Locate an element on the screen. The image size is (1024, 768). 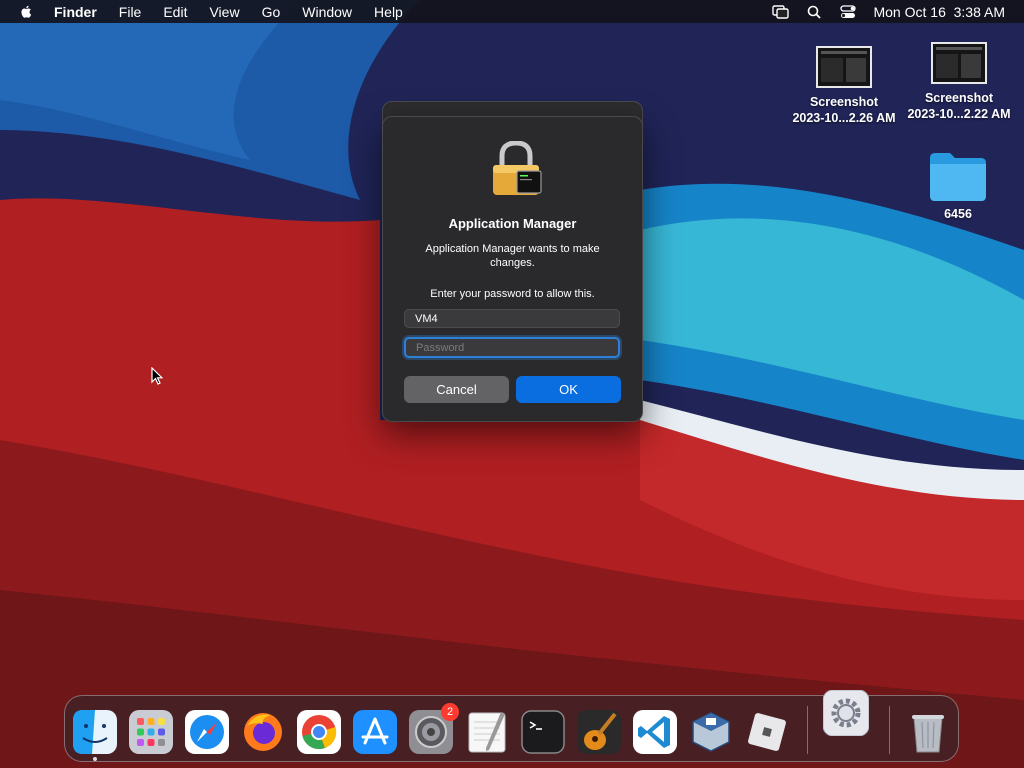
dock-textedit is located at coordinates (487, 732).